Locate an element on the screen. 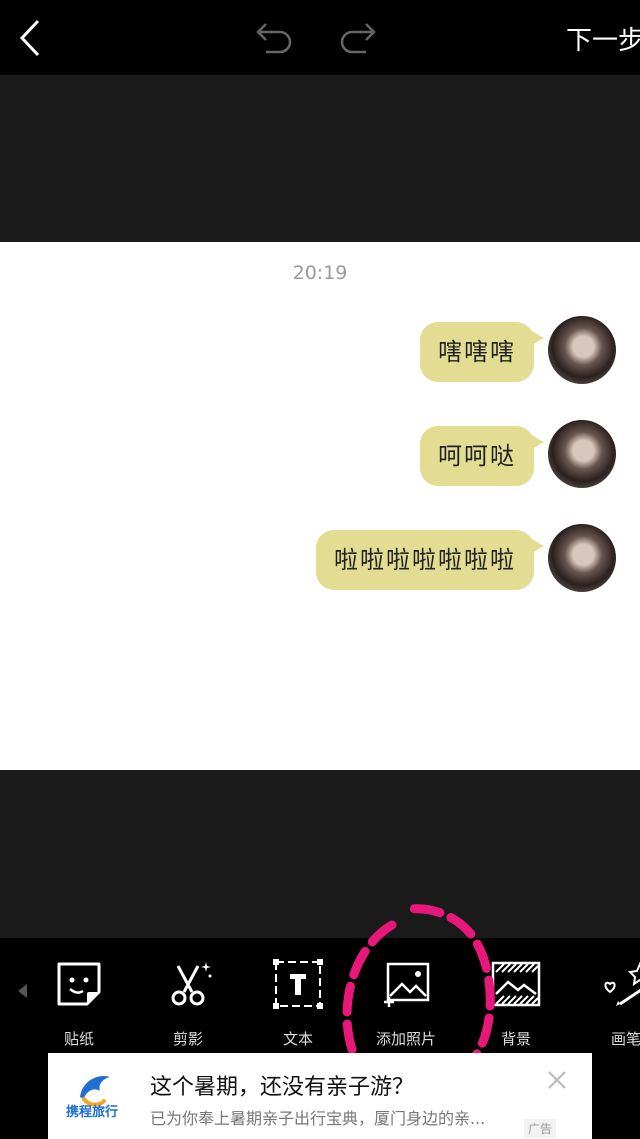 This screenshot has height=1139, width=640. ad-margin-right is located at coordinates (616, 1096).